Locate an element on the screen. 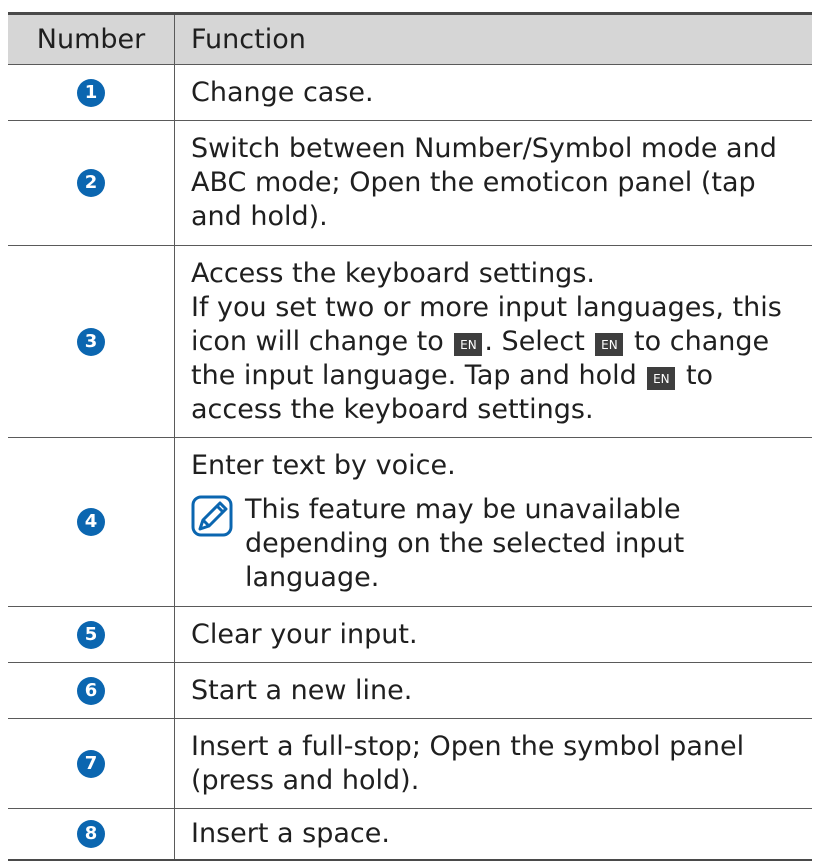 The height and width of the screenshot is (861, 820). number-column-header: Number is located at coordinates (91, 38).